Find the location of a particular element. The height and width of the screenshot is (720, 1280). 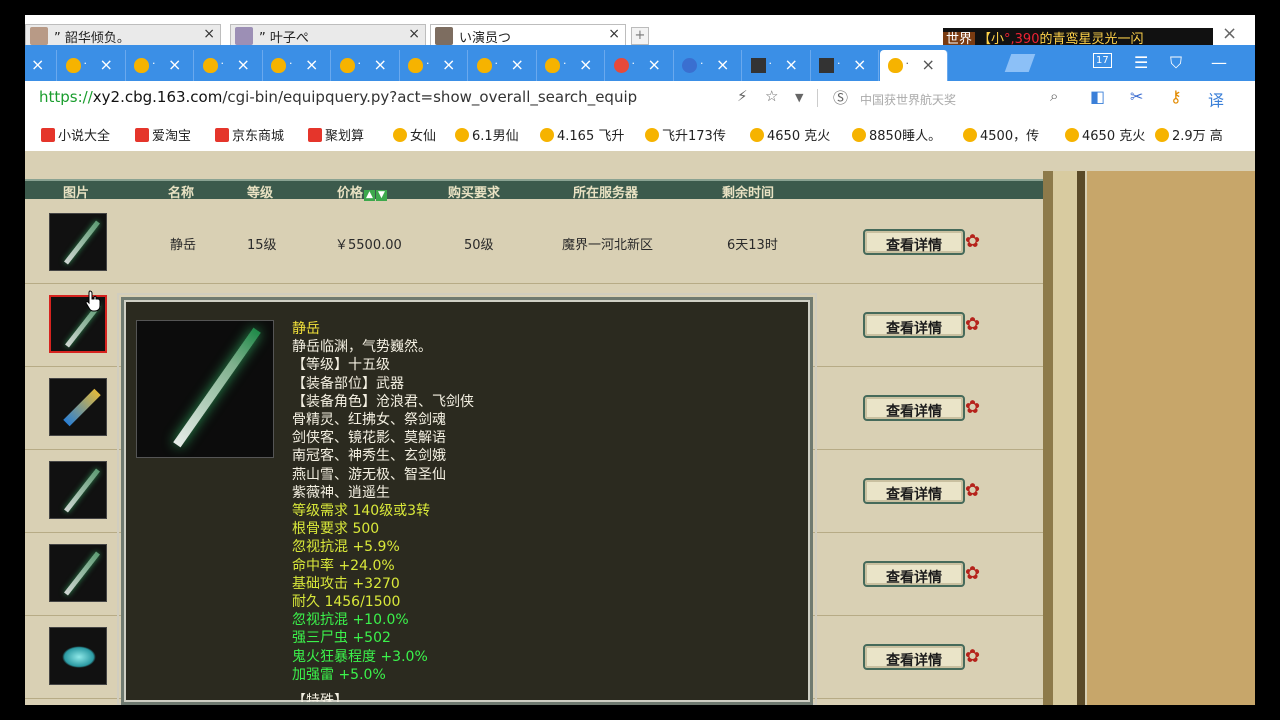

sort-down-icon: ▼ is located at coordinates (382, 195).